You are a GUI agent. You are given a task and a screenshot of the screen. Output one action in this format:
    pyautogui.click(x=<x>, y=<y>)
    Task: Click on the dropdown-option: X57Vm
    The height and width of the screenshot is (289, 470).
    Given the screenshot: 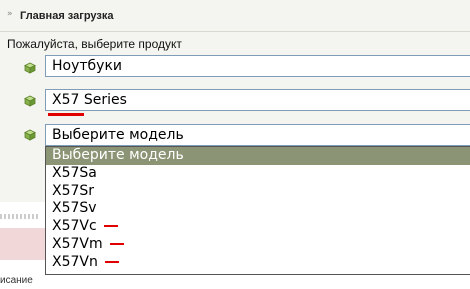 What is the action you would take?
    pyautogui.click(x=258, y=245)
    